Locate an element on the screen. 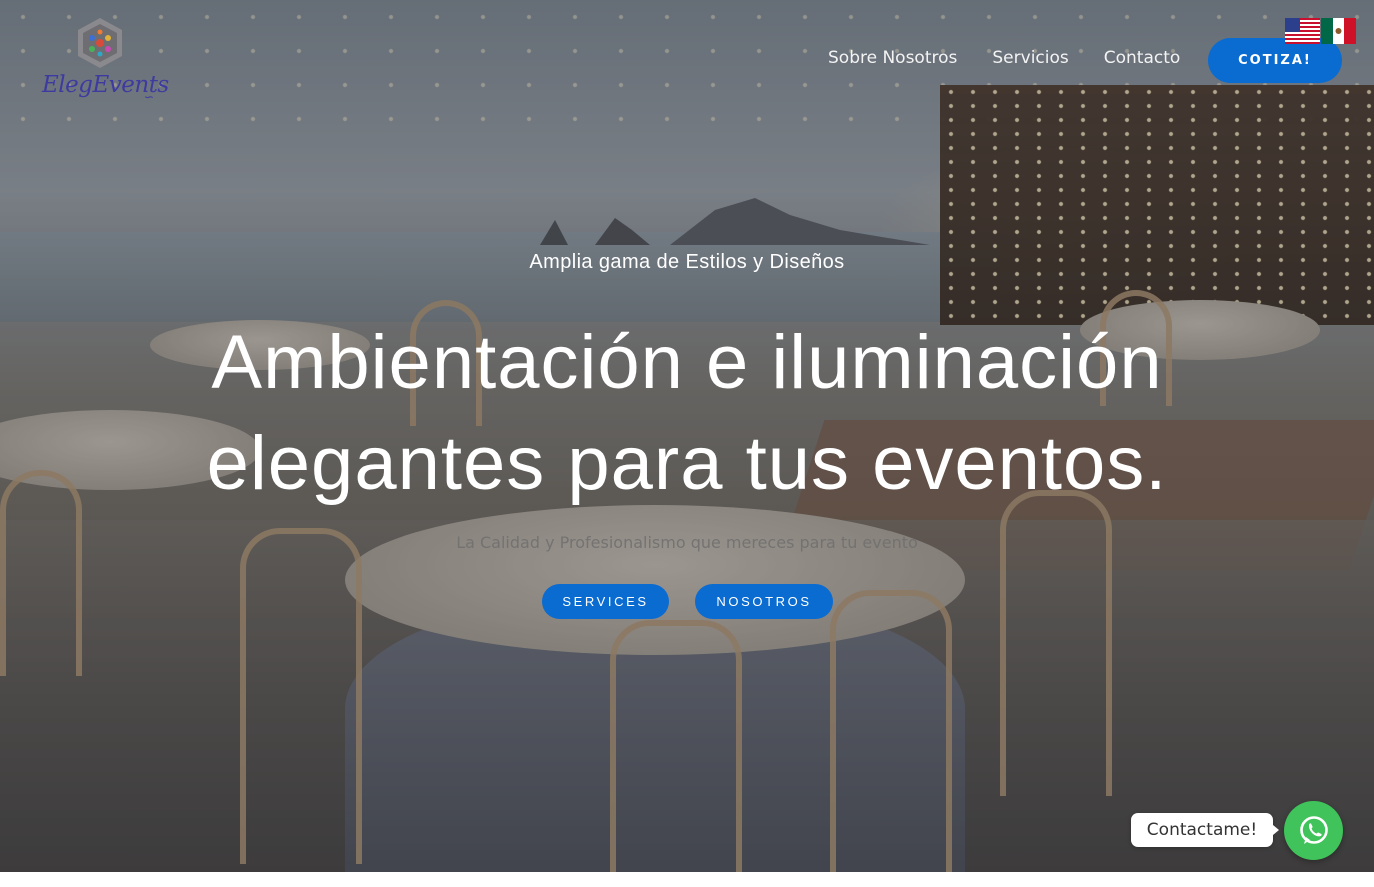 Image resolution: width=1374 pixels, height=887 pixels. whatsapp-label: Contactame! is located at coordinates (1202, 830).